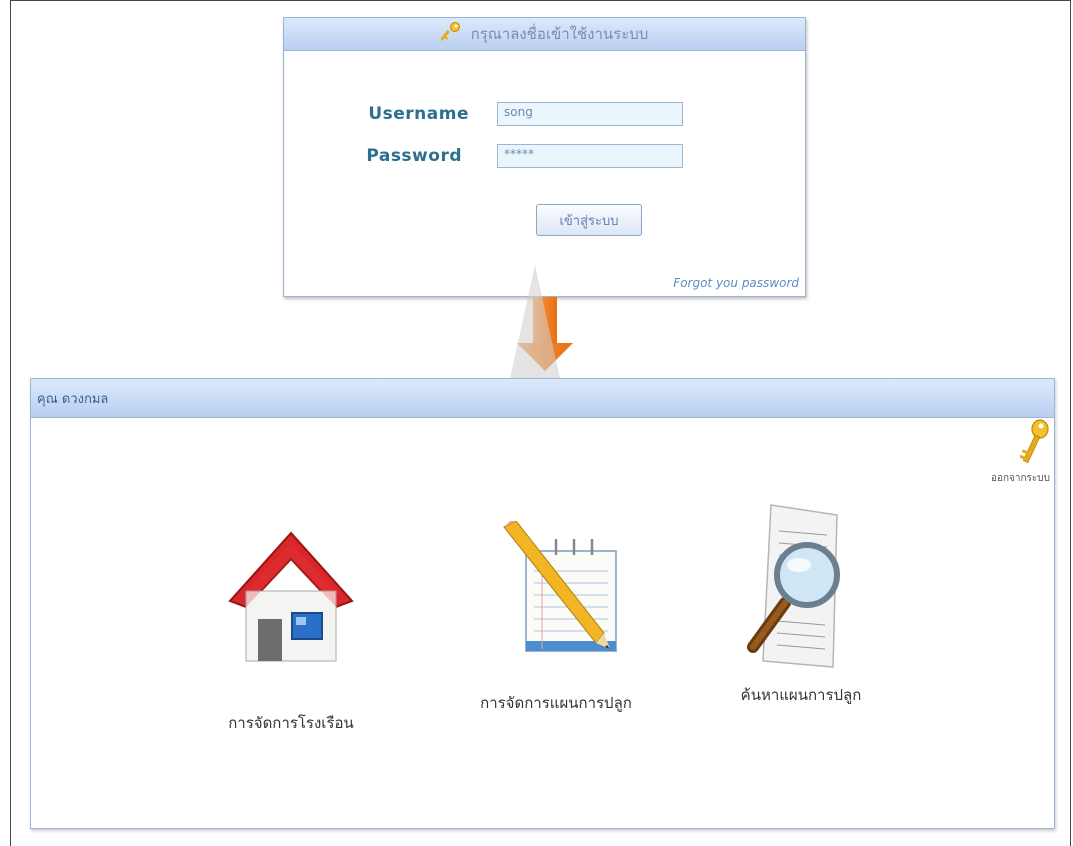 The width and height of the screenshot is (1073, 846). Describe the element at coordinates (450, 34) in the screenshot. I see `key-icon` at that location.